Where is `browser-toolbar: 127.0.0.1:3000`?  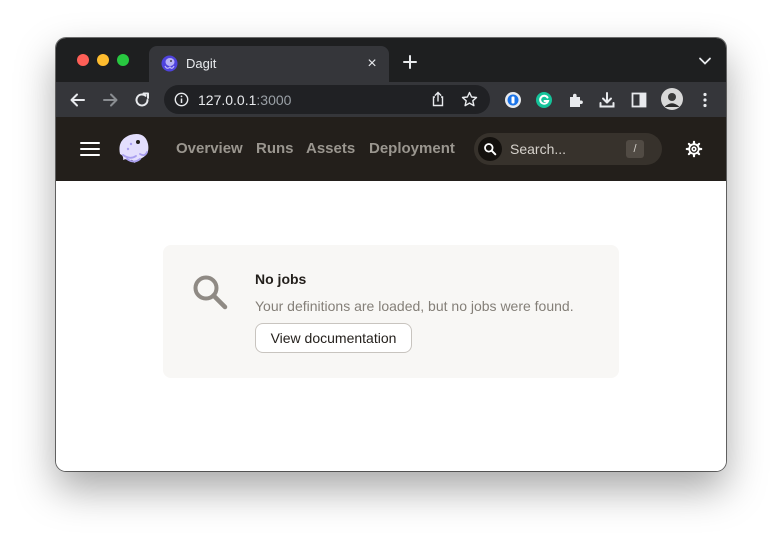
browser-toolbar: 127.0.0.1:3000 is located at coordinates (391, 99).